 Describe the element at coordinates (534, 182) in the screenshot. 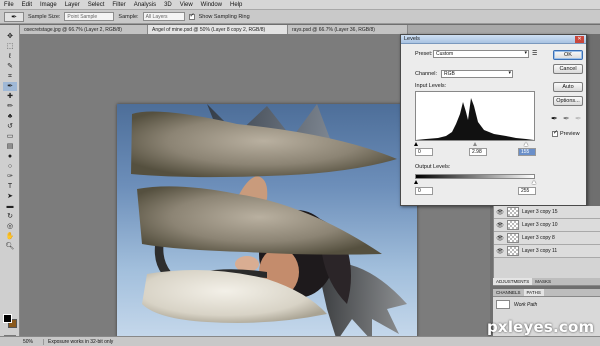

I see `output-white-slider` at that location.